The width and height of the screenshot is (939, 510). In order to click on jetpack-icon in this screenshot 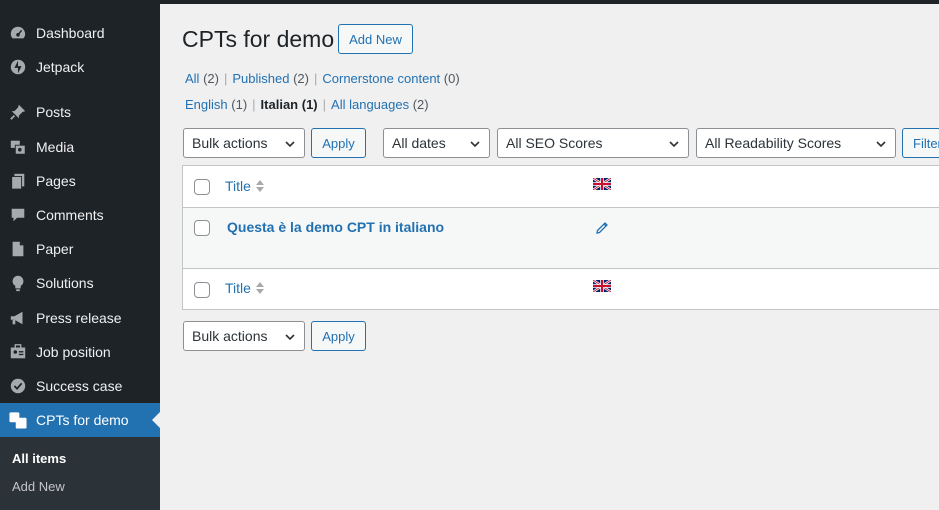, I will do `click(18, 67)`.